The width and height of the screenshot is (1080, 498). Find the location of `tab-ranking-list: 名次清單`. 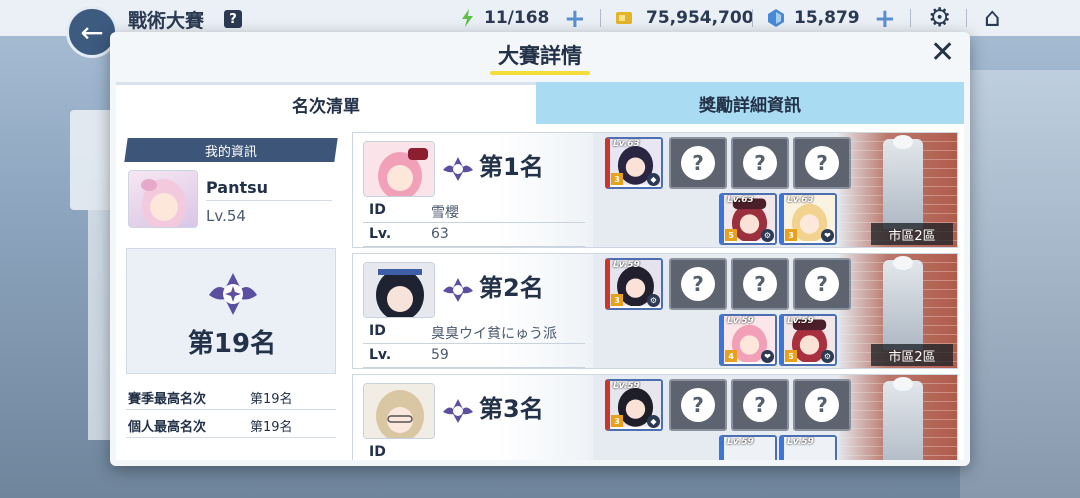

tab-ranking-list: 名次清單 is located at coordinates (326, 103).